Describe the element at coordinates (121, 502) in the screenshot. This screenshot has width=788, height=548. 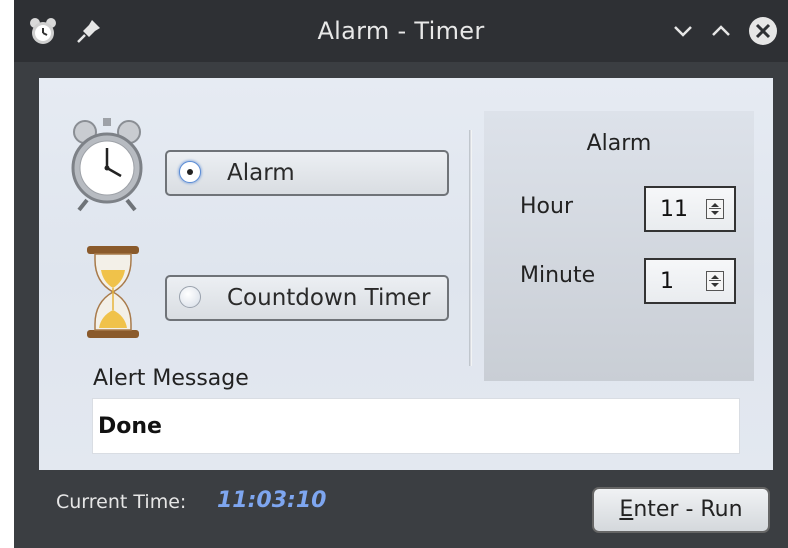
I see `current-time-label: Current Time:` at that location.